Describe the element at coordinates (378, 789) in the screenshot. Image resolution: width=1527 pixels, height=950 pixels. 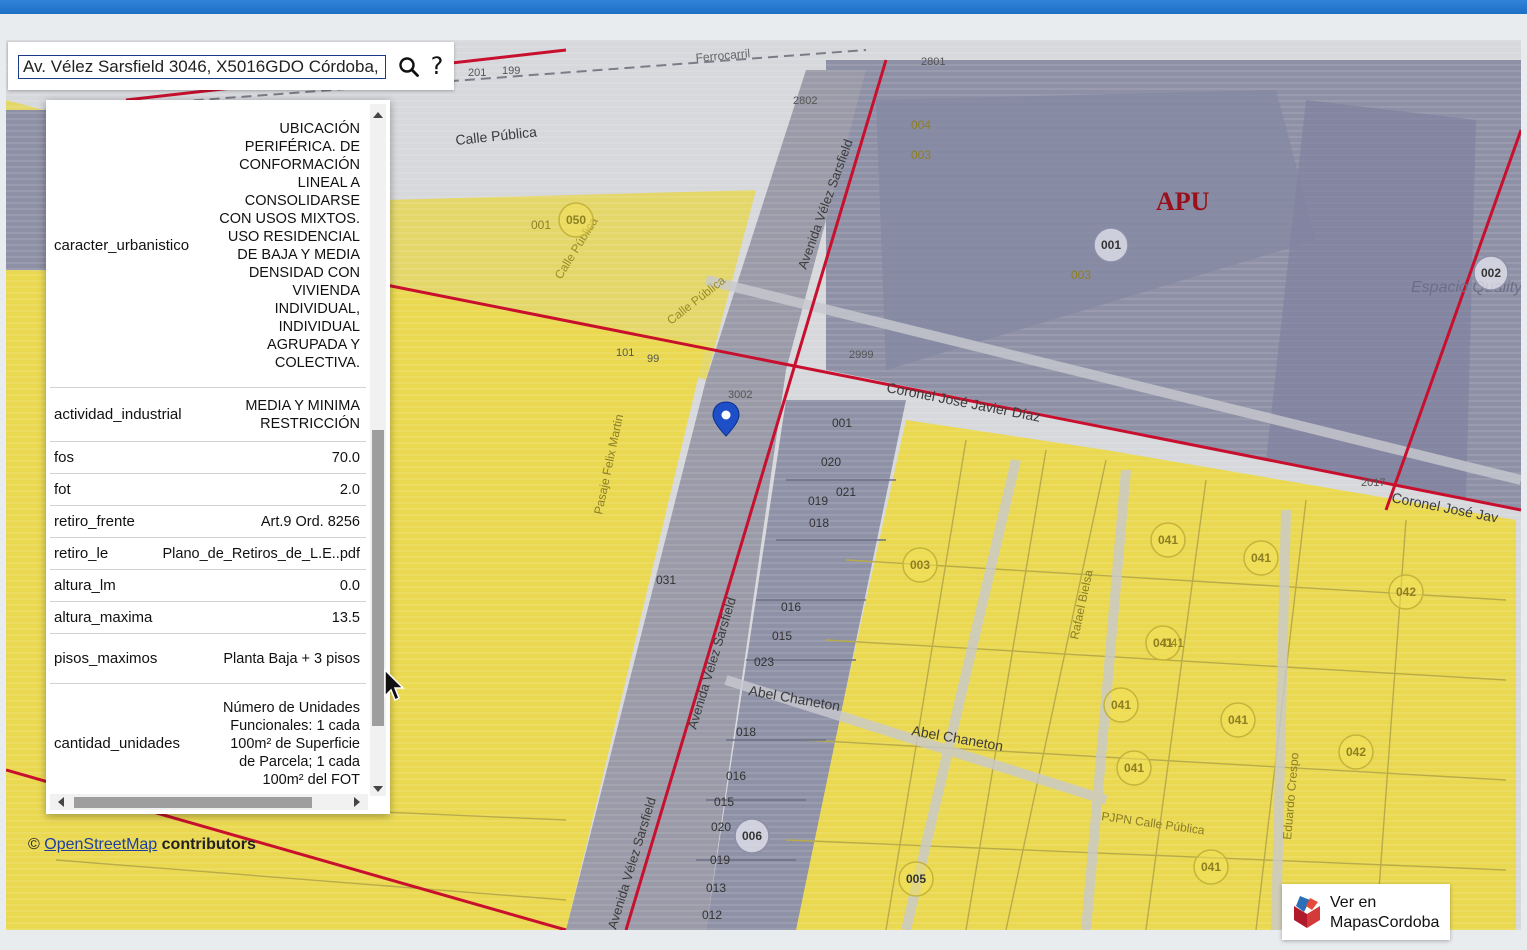
I see `scroll-down-icon` at that location.